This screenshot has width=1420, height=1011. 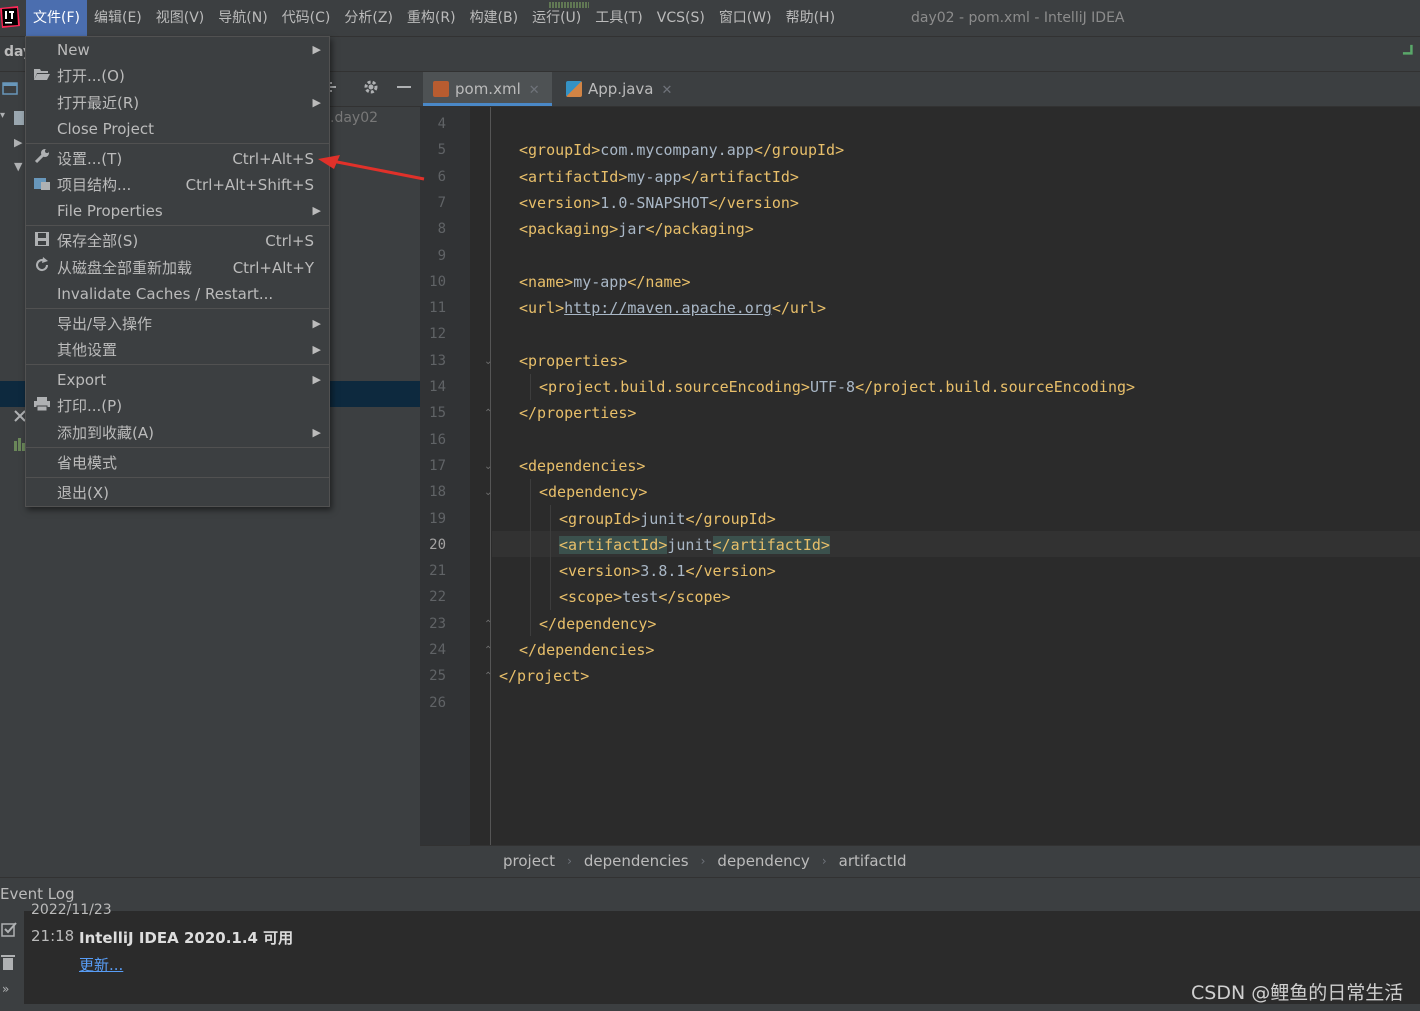 What do you see at coordinates (177, 76) in the screenshot?
I see `file-menu-item: 打开...(O)` at bounding box center [177, 76].